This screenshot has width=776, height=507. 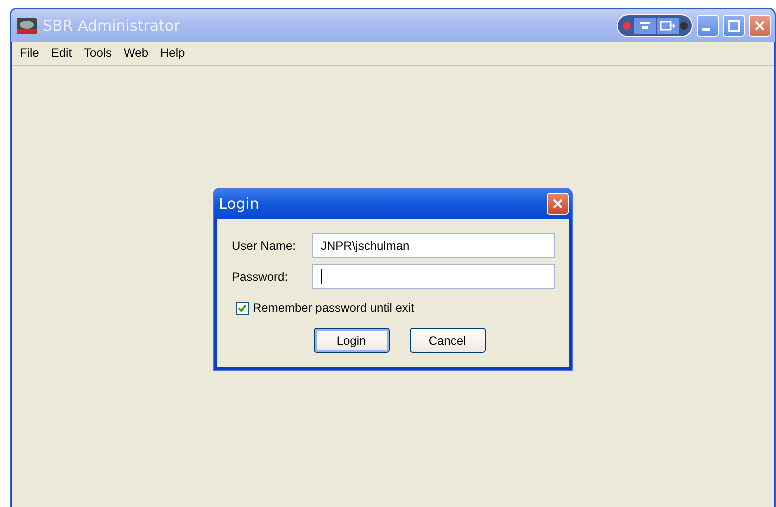 What do you see at coordinates (30, 53) in the screenshot?
I see `menu-item: File` at bounding box center [30, 53].